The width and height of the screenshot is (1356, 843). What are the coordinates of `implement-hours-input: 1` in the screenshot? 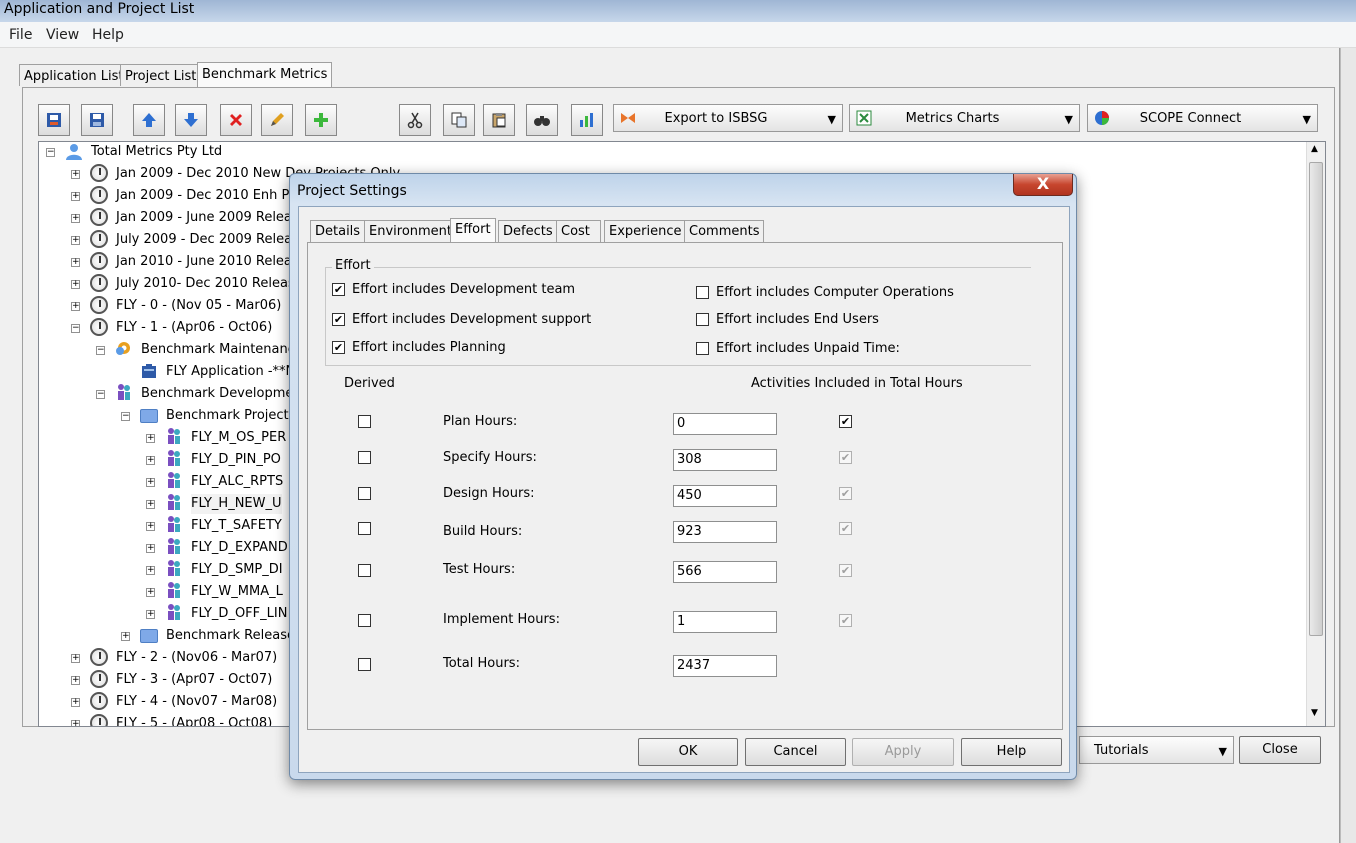 It's located at (725, 622).